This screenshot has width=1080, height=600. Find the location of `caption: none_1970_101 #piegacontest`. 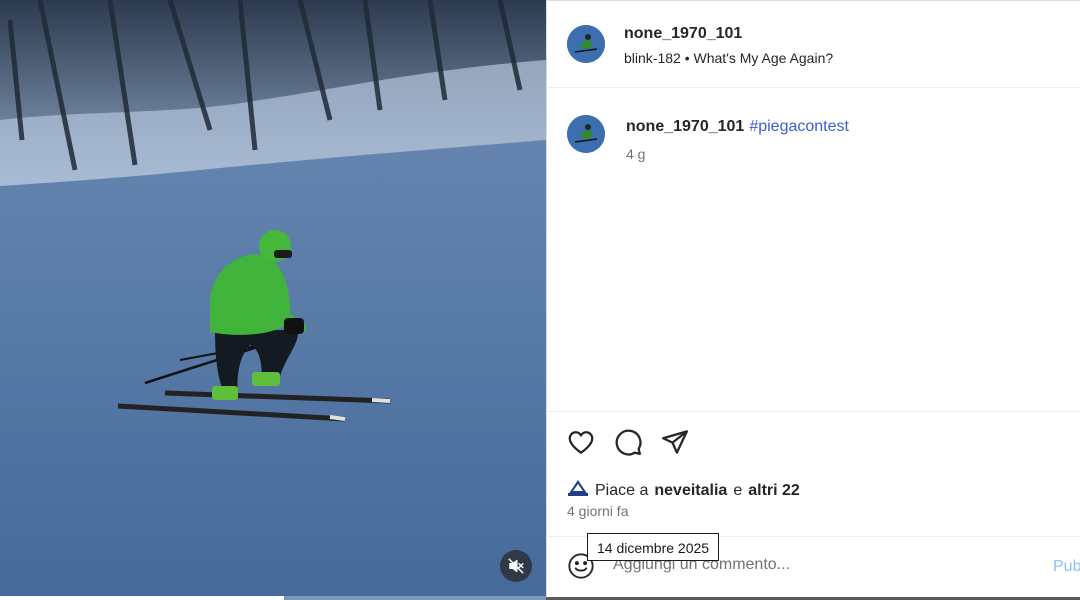

caption: none_1970_101 #piegacontest is located at coordinates (737, 127).